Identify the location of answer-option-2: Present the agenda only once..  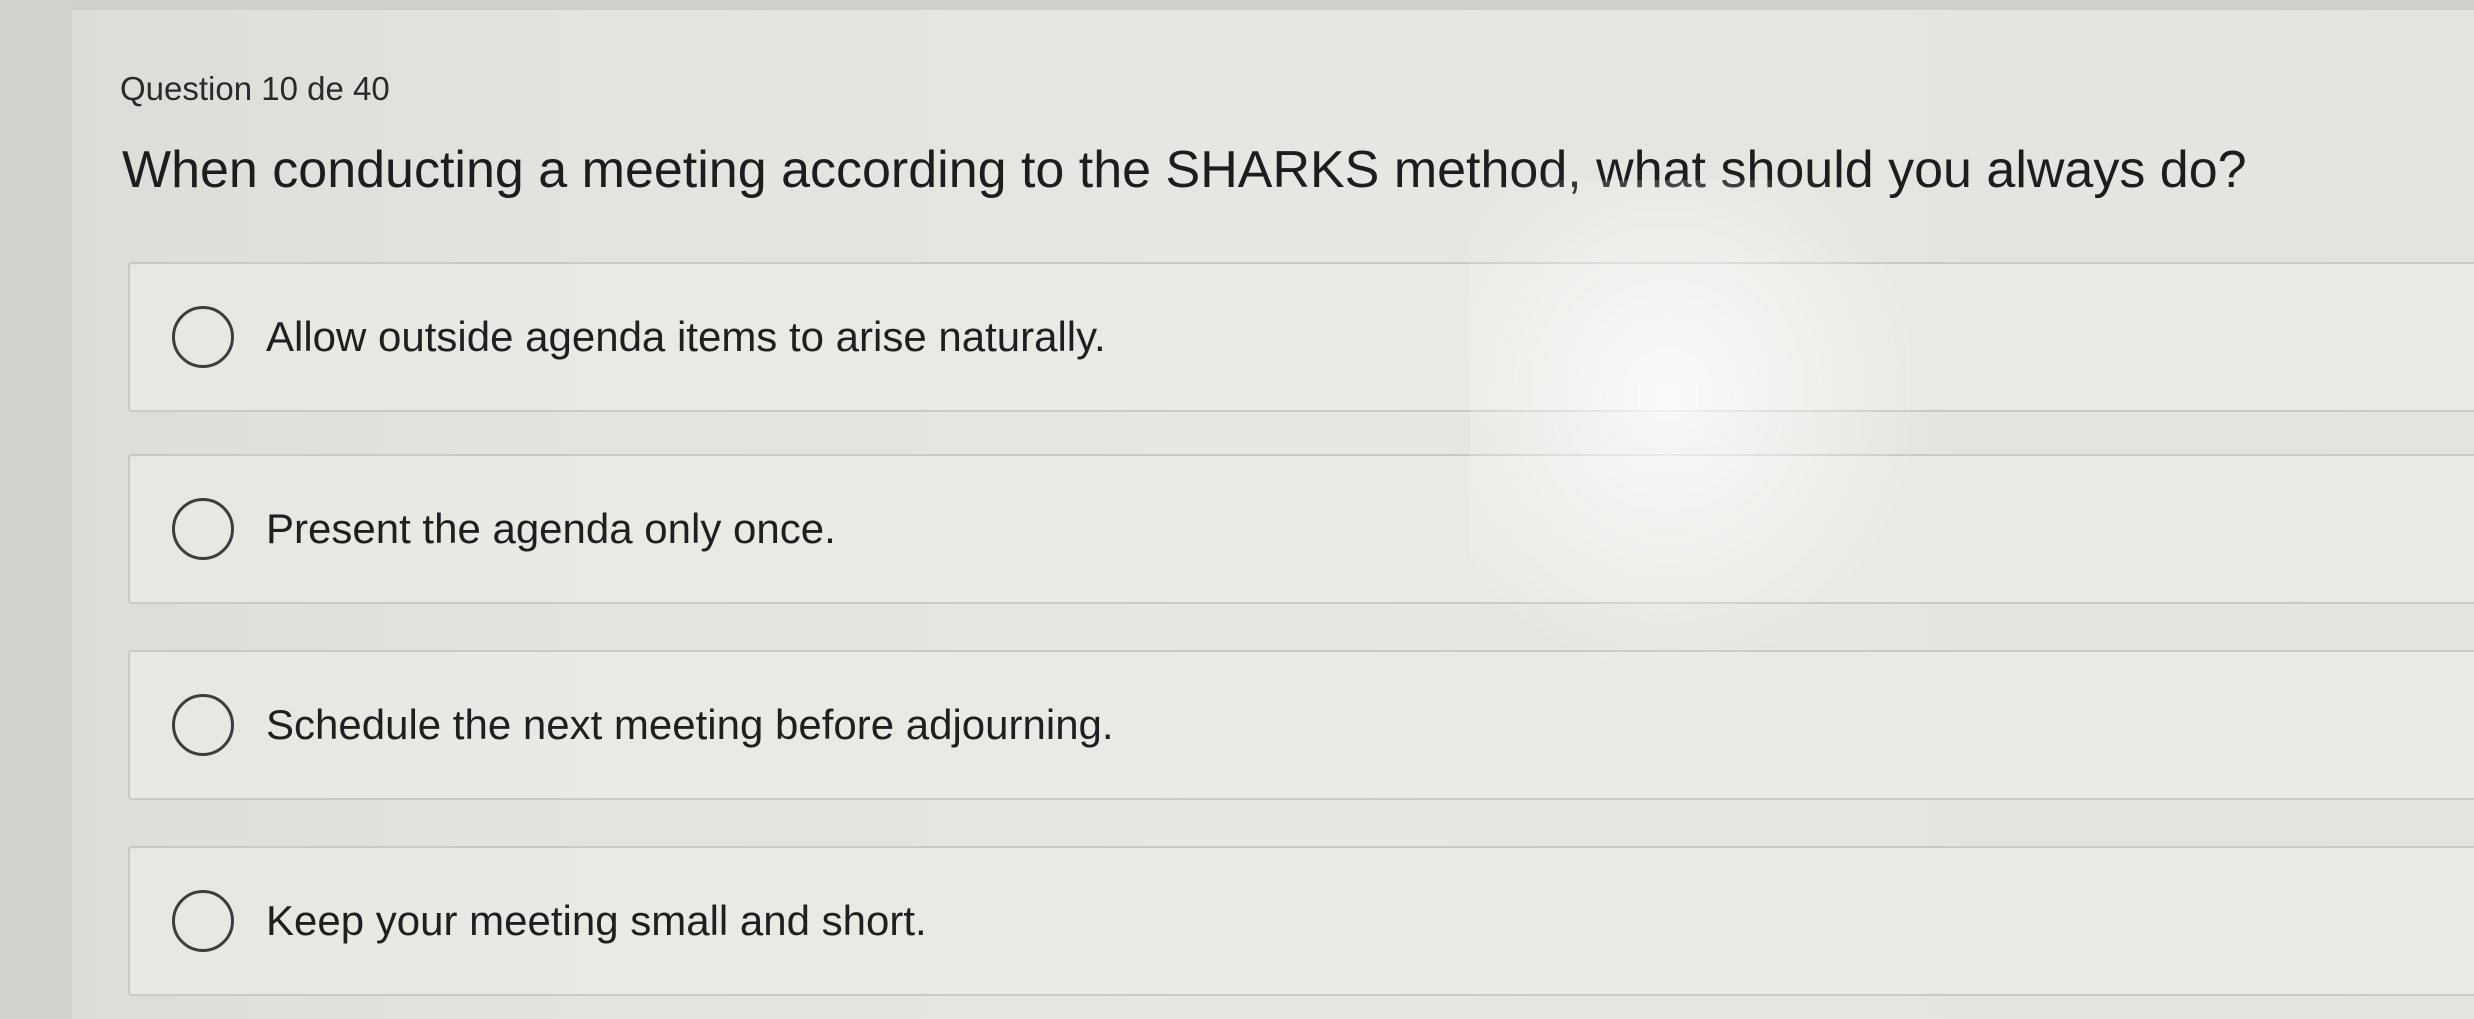
(1301, 529).